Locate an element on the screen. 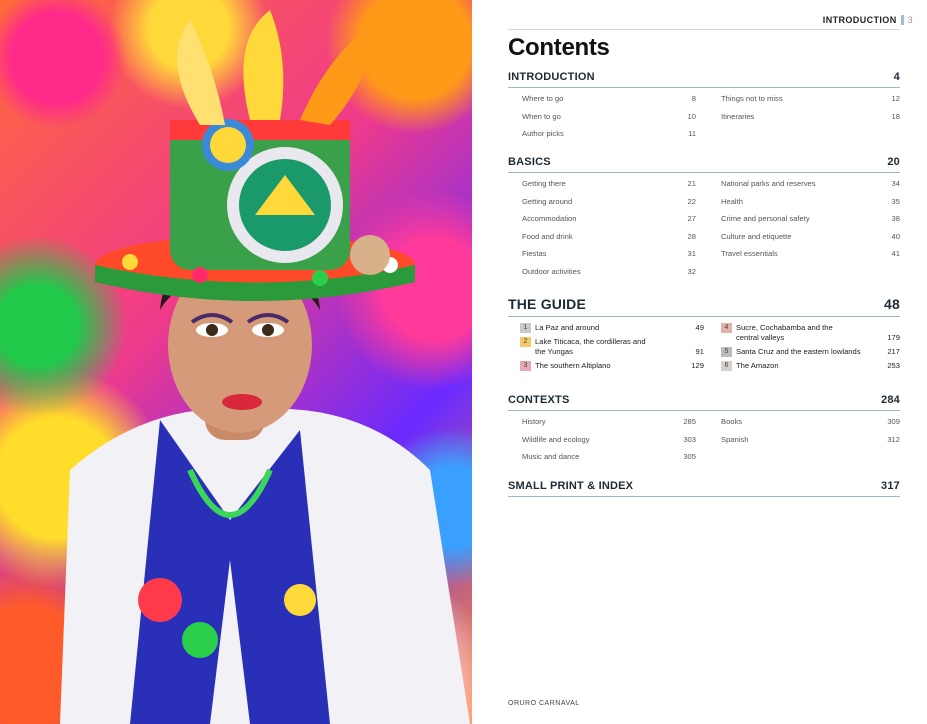  entry-page: 31 is located at coordinates (691, 254).